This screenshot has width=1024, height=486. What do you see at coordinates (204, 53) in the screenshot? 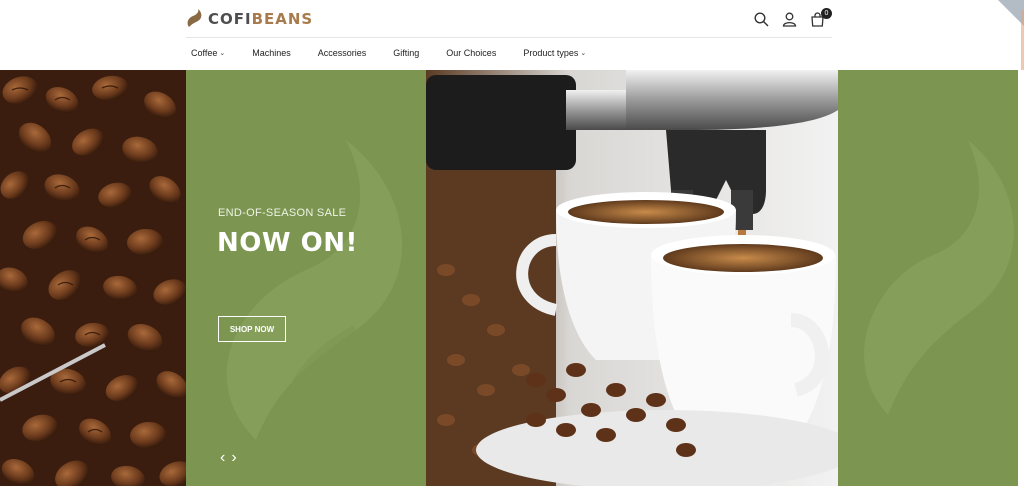
I see `nav-item-label: Coffee` at bounding box center [204, 53].